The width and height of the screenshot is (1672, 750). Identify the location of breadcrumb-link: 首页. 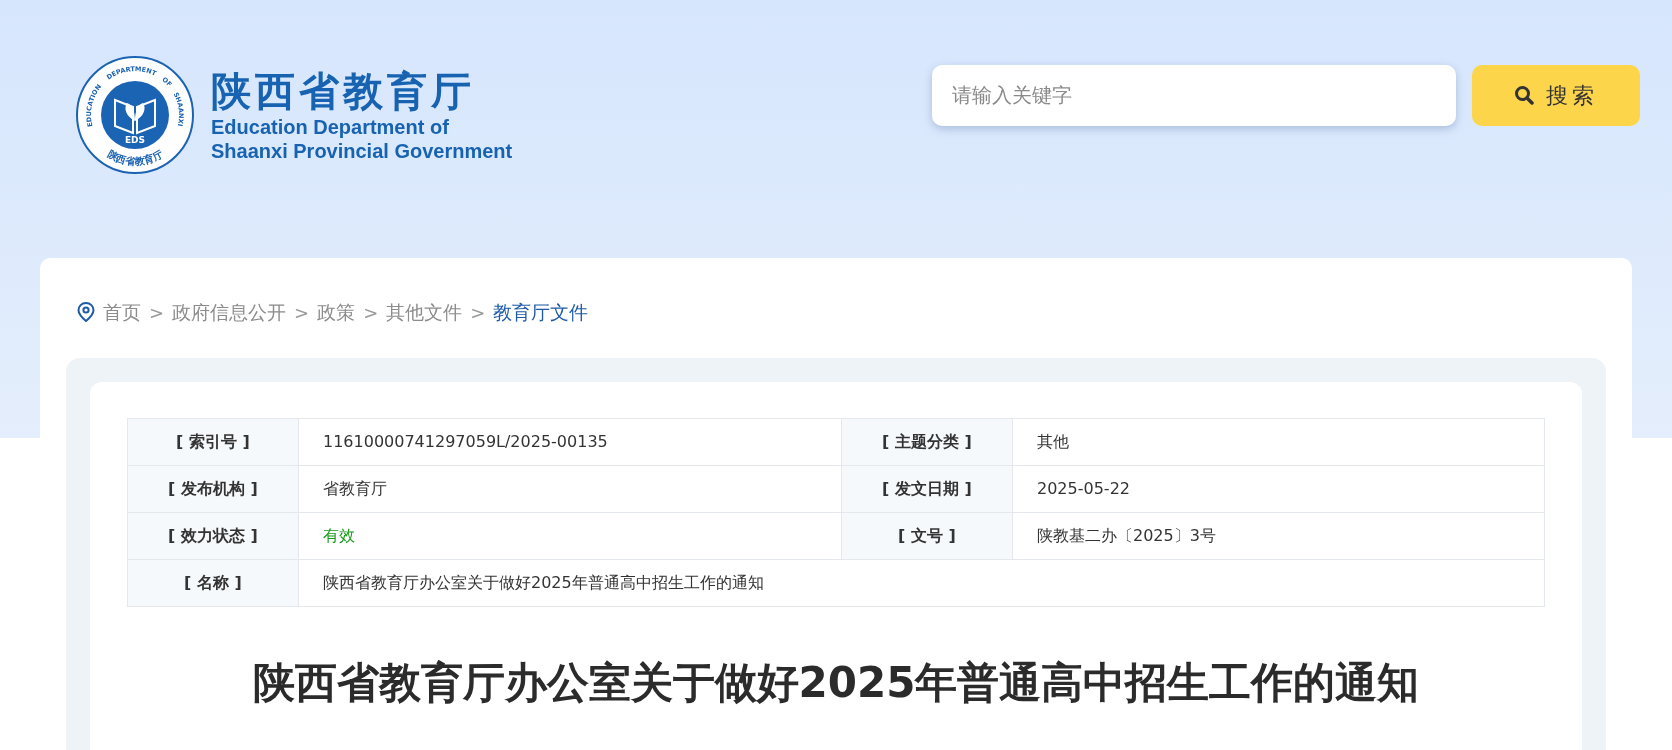
(122, 312).